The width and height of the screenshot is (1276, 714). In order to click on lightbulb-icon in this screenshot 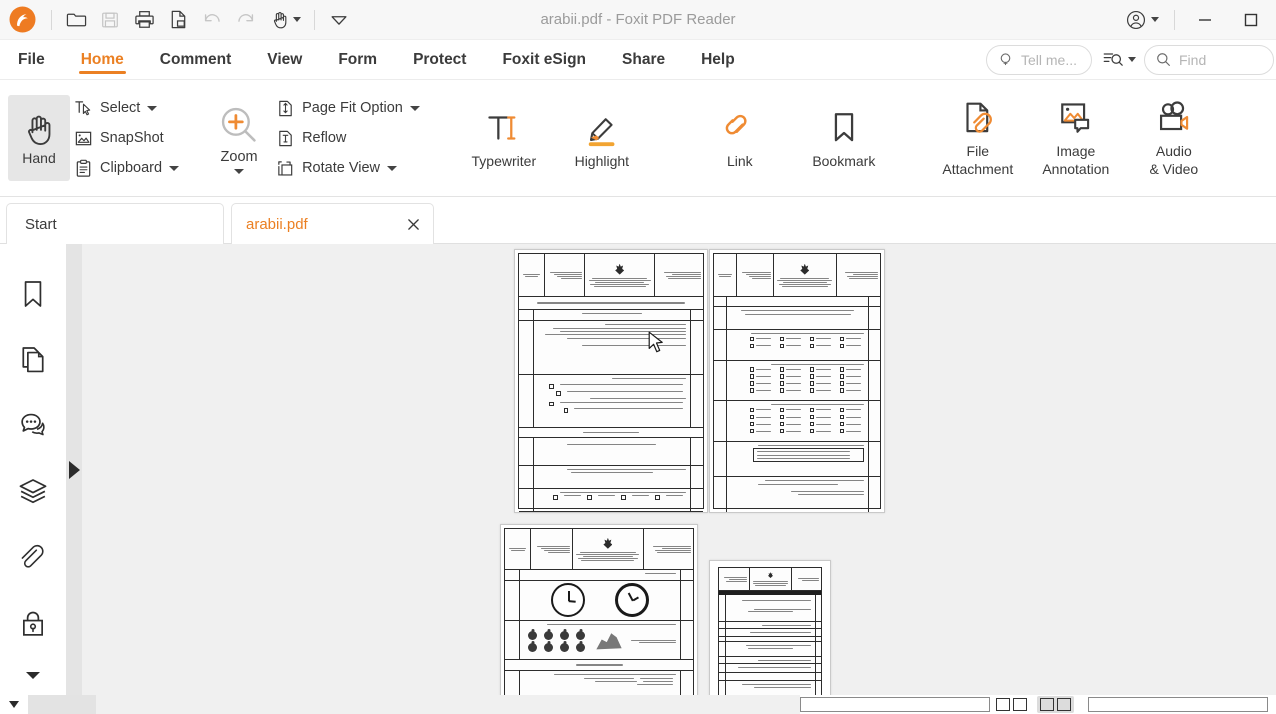, I will do `click(1005, 59)`.